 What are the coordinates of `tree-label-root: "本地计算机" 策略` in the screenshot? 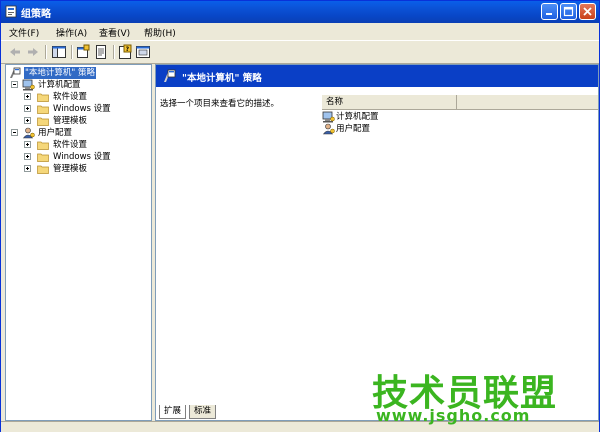 It's located at (60, 73).